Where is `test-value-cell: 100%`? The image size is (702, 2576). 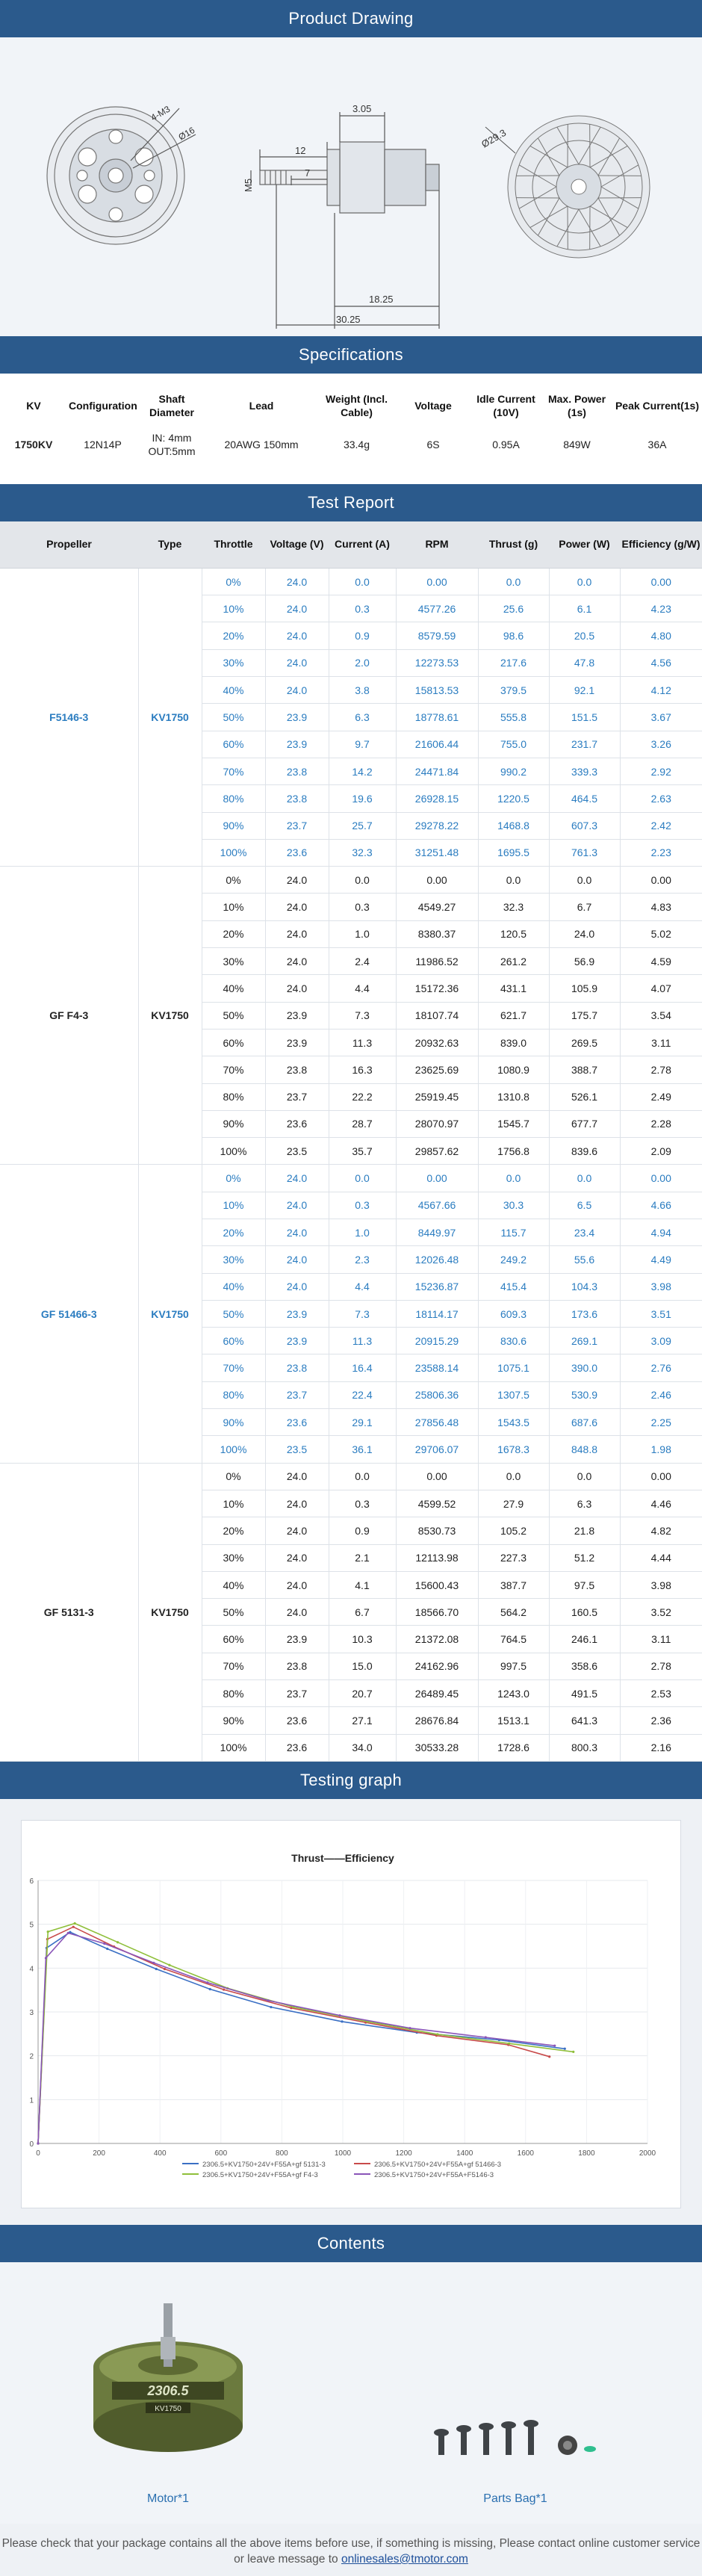
test-value-cell: 100% is located at coordinates (233, 1747).